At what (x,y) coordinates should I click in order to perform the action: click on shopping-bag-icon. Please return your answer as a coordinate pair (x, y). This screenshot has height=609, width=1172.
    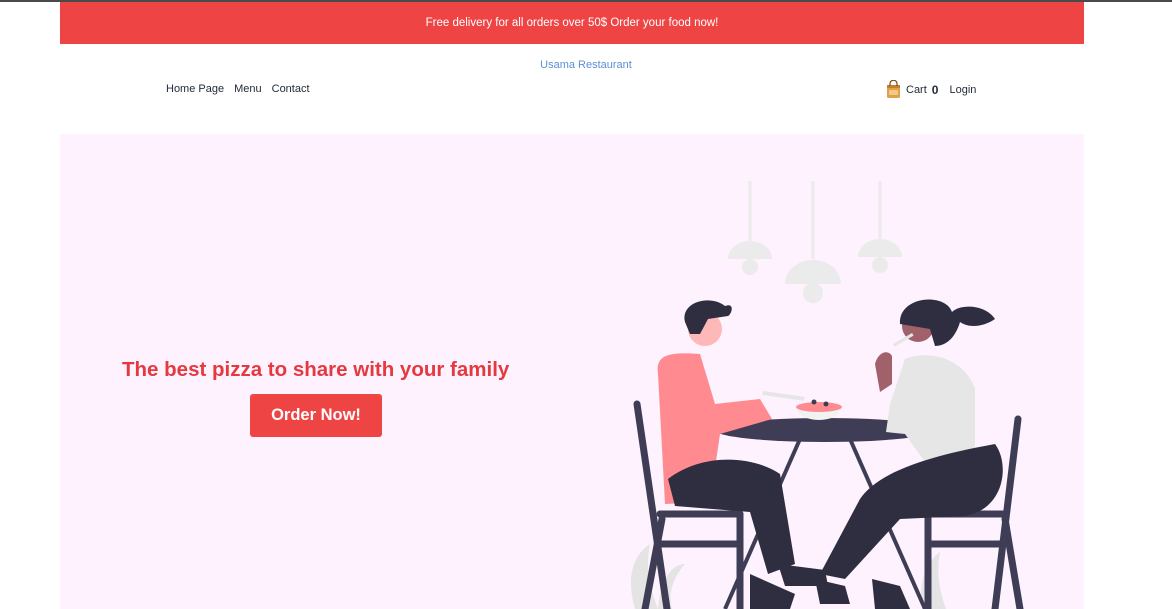
    Looking at the image, I should click on (893, 89).